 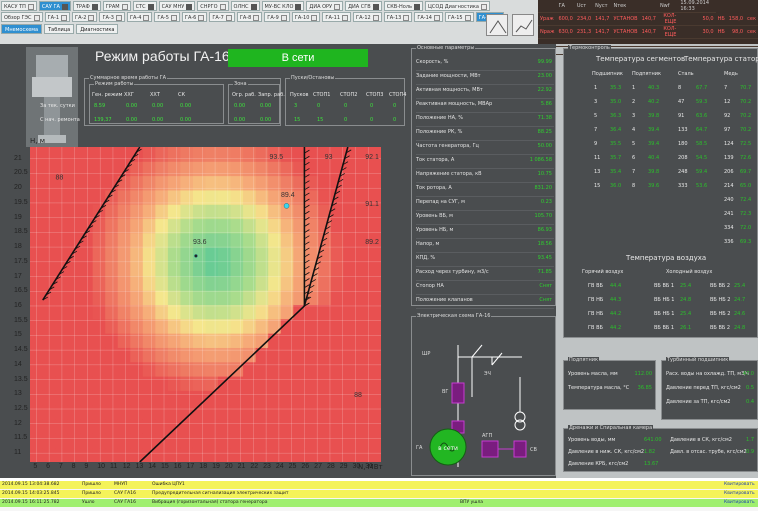 I want to click on thermo-cell: 241, so click(x=729, y=214).